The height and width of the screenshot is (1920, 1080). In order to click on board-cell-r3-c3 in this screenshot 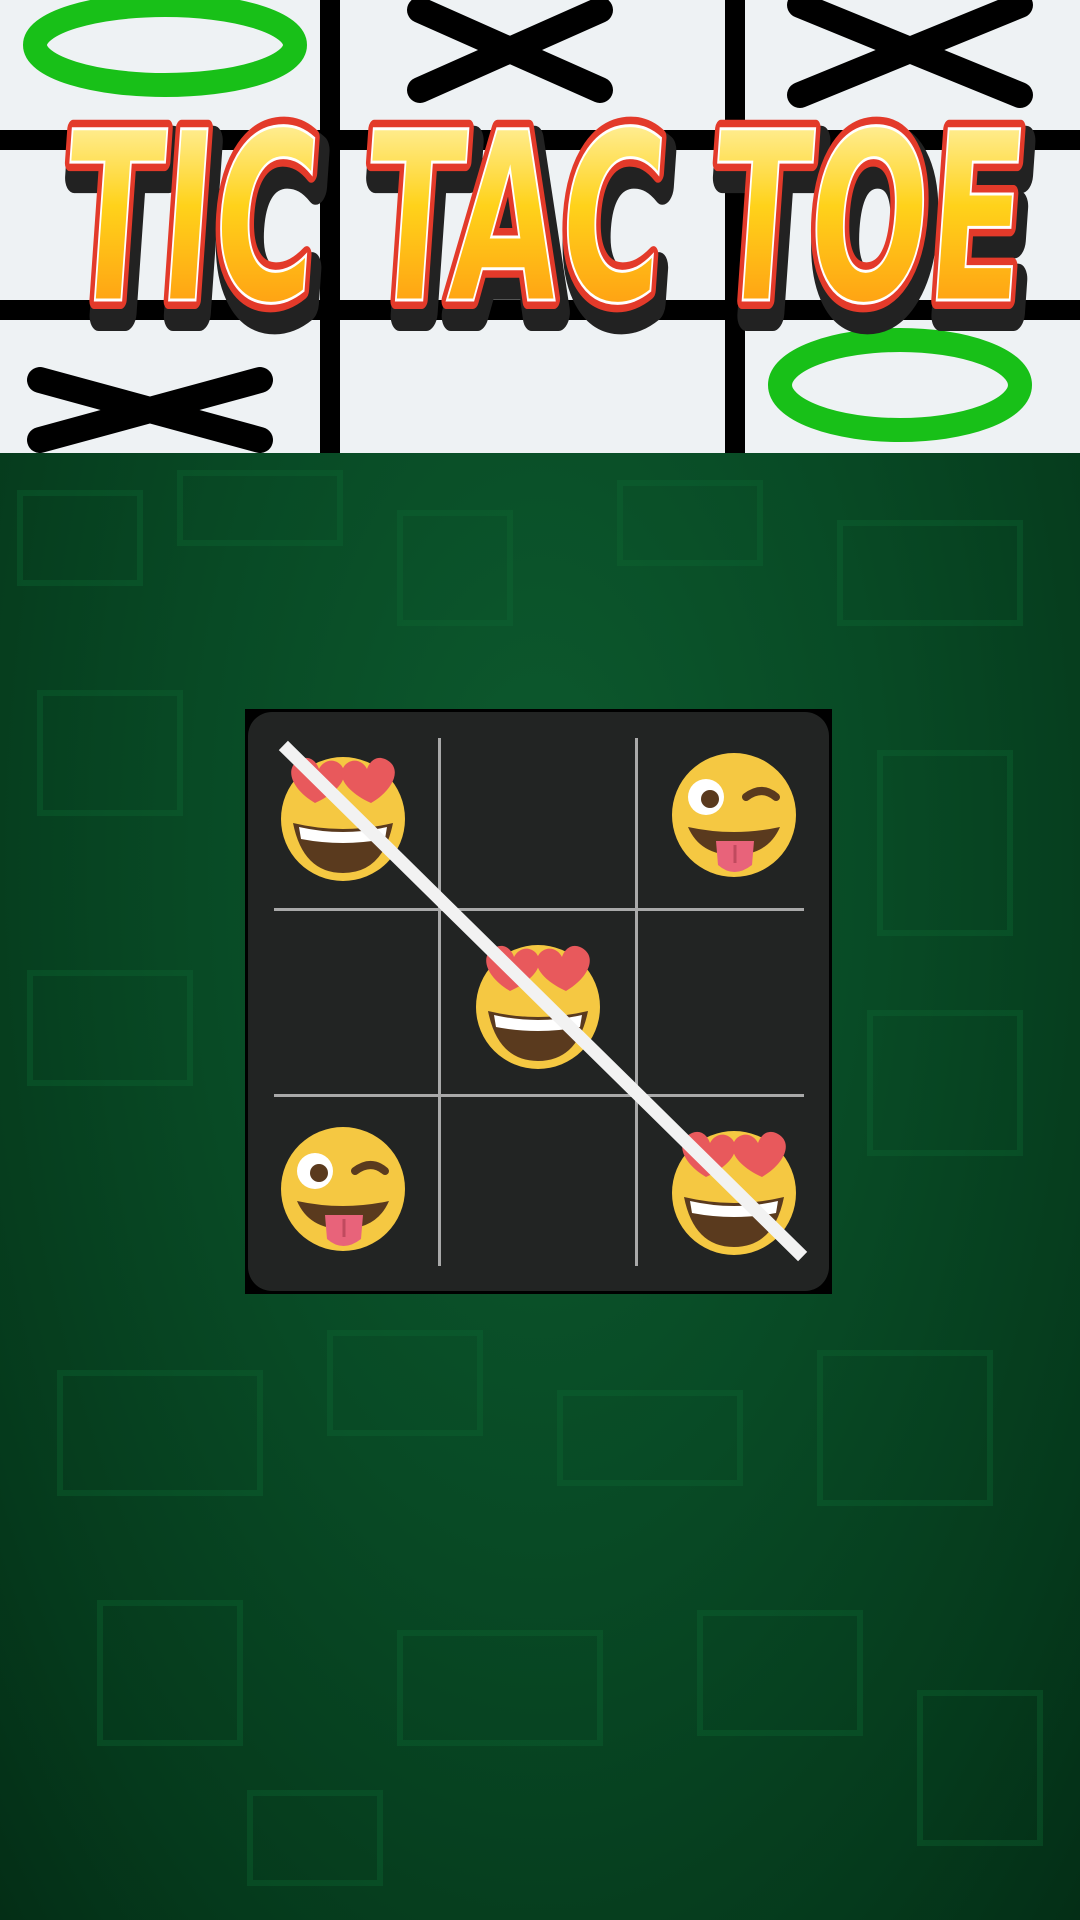, I will do `click(733, 1189)`.